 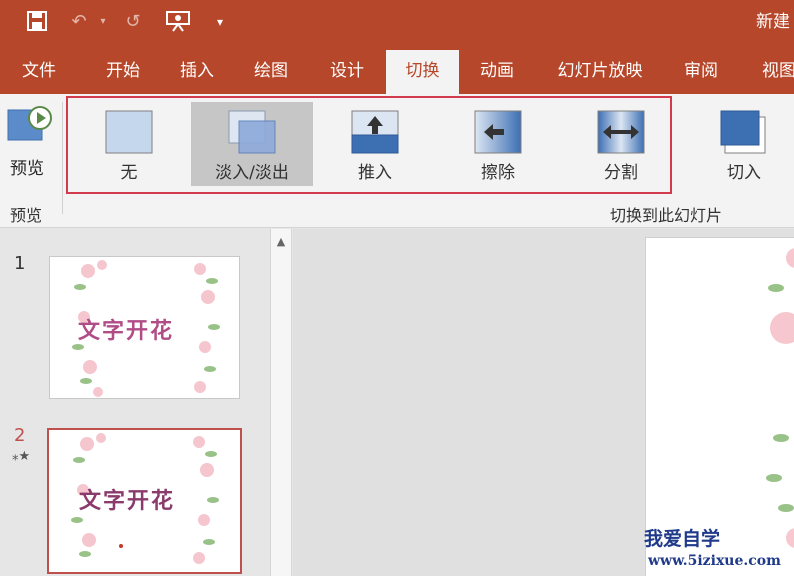 What do you see at coordinates (498, 173) in the screenshot?
I see `transition-label: 擦除` at bounding box center [498, 173].